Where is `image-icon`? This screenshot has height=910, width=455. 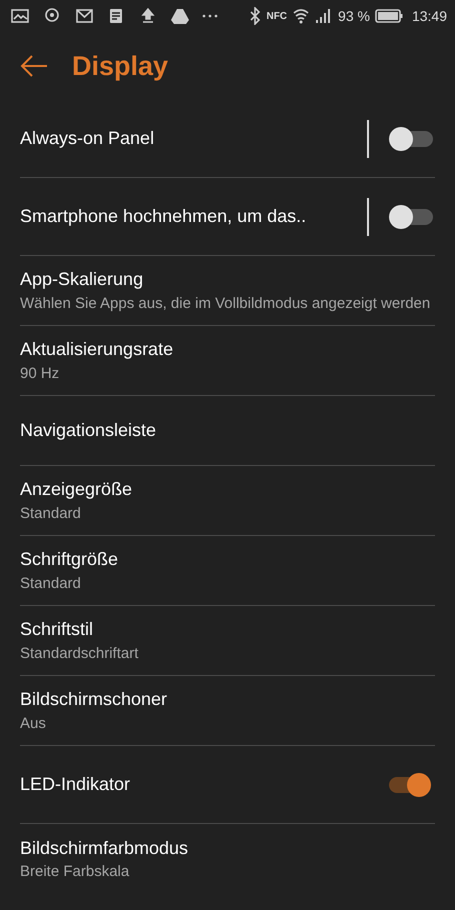
image-icon is located at coordinates (20, 16).